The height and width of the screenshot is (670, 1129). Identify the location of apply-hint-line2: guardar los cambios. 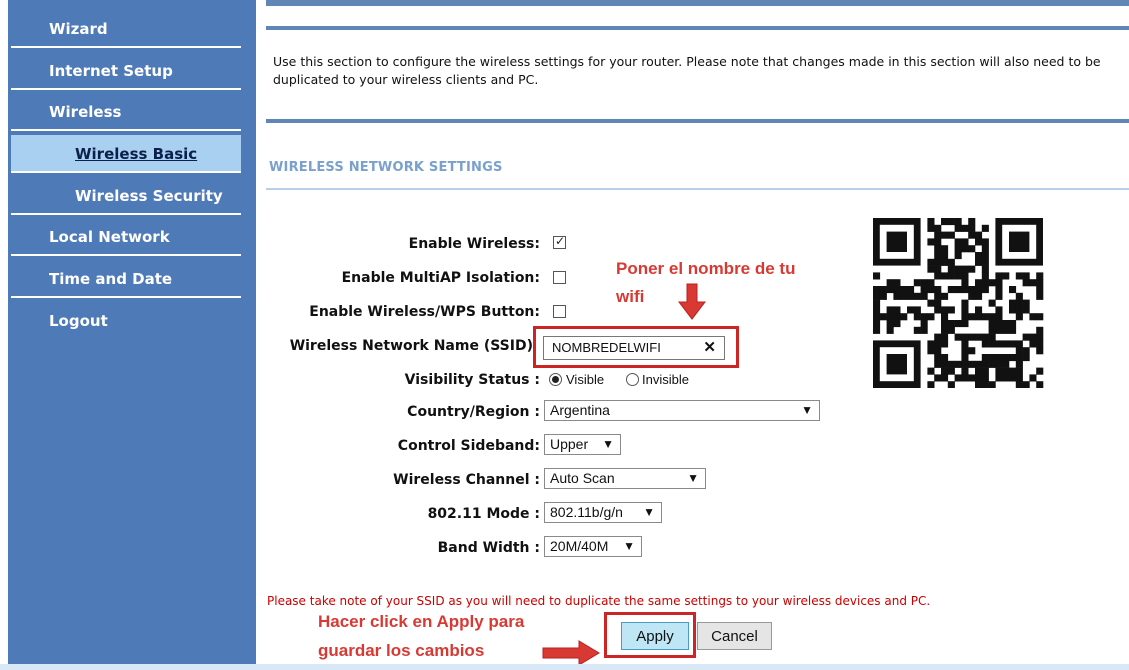
(401, 650).